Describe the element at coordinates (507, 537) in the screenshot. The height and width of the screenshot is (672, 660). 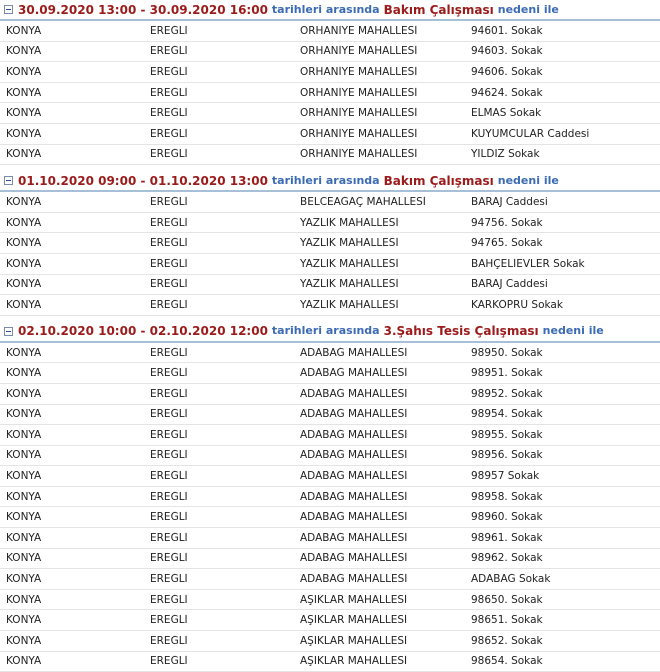
I see `street-cell: 98961. Sokak` at that location.